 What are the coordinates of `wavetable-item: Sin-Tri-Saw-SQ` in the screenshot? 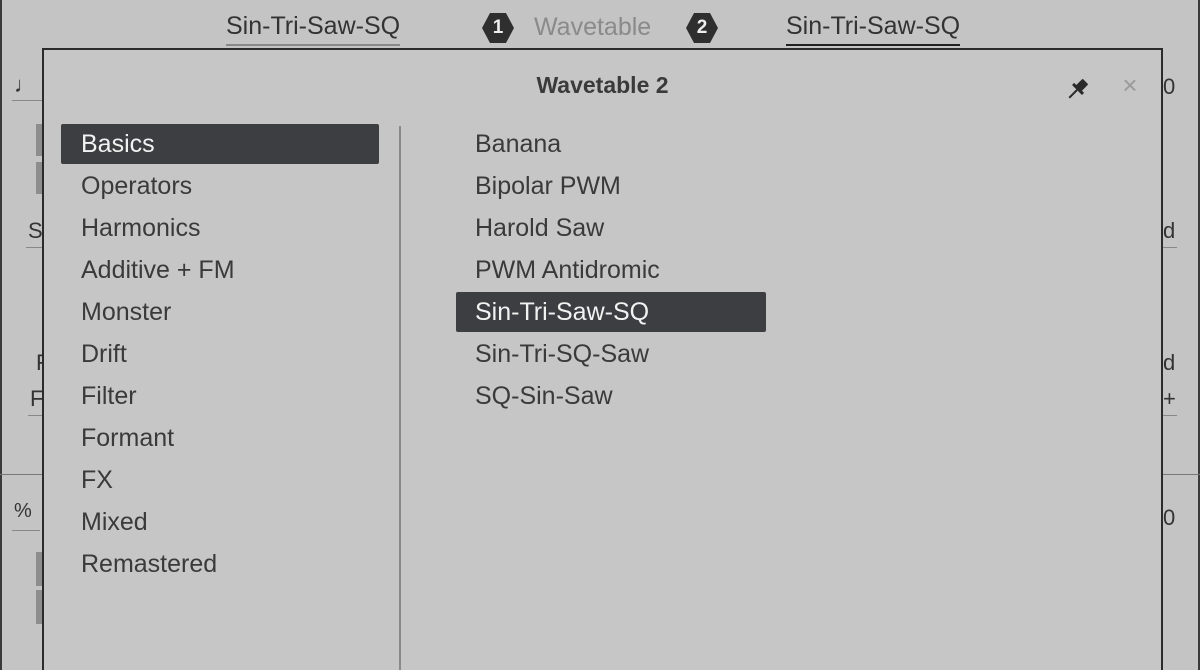 It's located at (611, 312).